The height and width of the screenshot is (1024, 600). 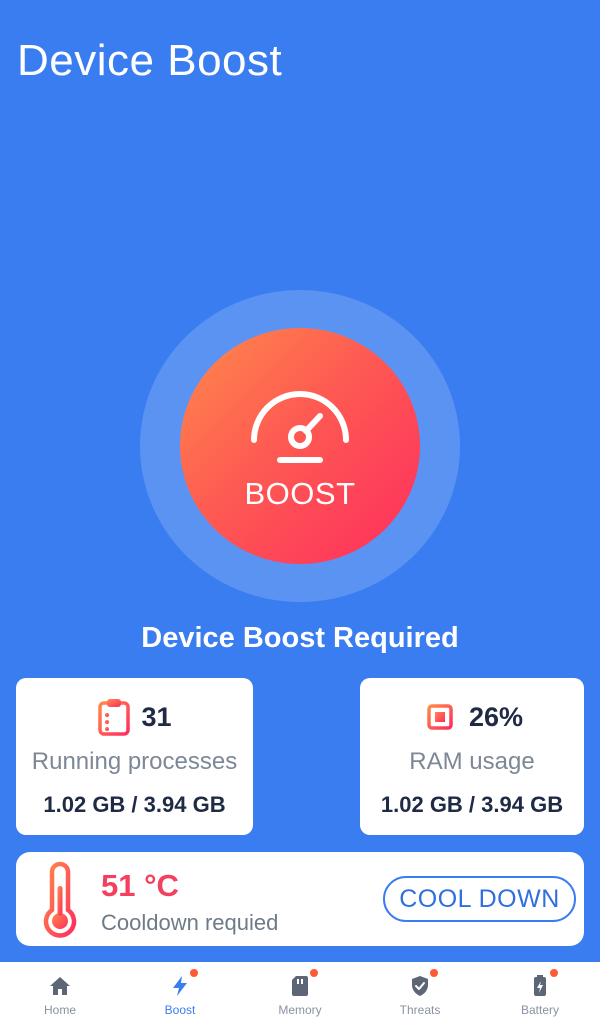 I want to click on nav-item-memory: Memory, so click(x=300, y=993).